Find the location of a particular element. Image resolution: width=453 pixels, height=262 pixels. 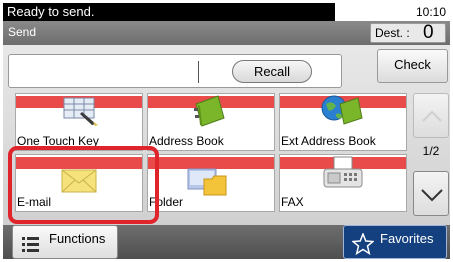

address-book-icon is located at coordinates (209, 111).